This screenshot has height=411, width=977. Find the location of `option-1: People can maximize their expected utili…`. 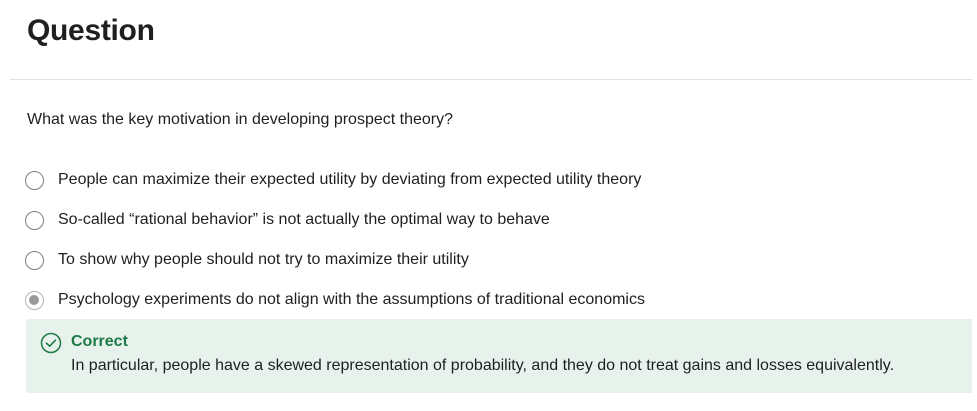

option-1: People can maximize their expected utili… is located at coordinates (494, 180).